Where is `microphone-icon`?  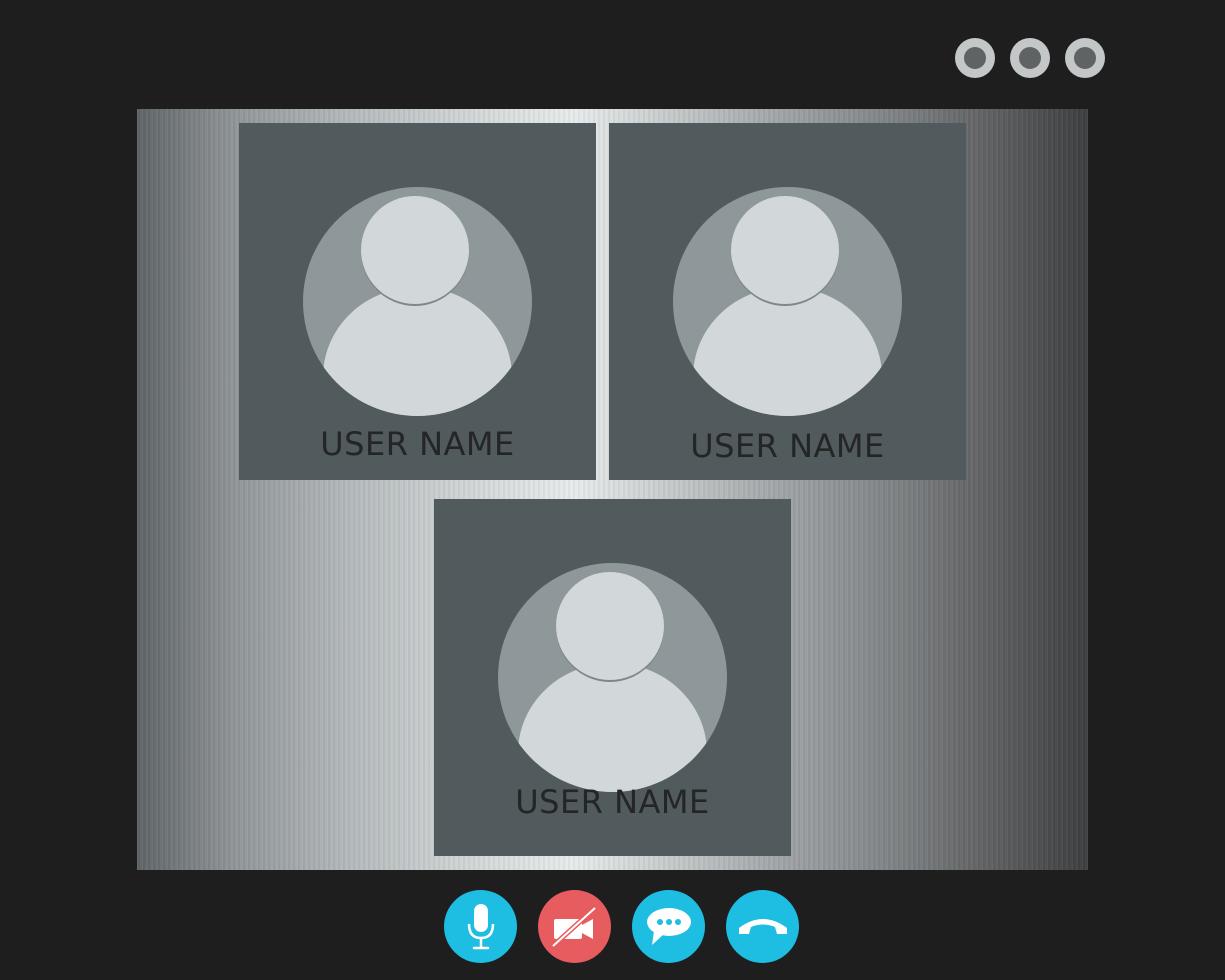
microphone-icon is located at coordinates (480, 926).